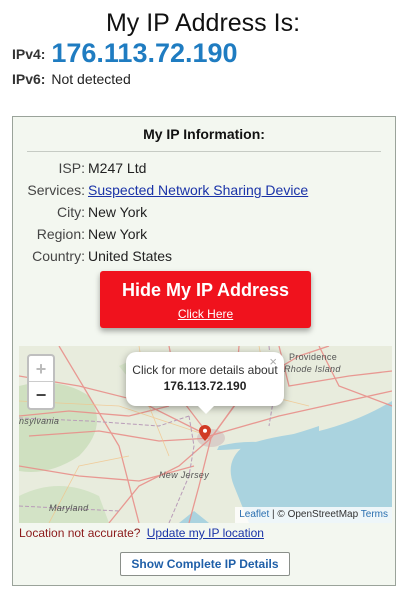 The height and width of the screenshot is (595, 406). I want to click on region-row: Region: New York, so click(204, 234).